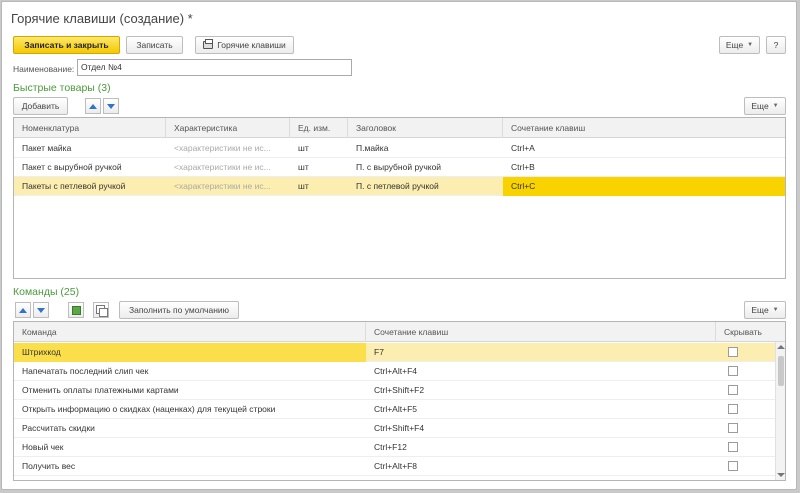 This screenshot has height=493, width=800. I want to click on cell-item: Пакеты с петлевой ручкой, so click(74, 186).